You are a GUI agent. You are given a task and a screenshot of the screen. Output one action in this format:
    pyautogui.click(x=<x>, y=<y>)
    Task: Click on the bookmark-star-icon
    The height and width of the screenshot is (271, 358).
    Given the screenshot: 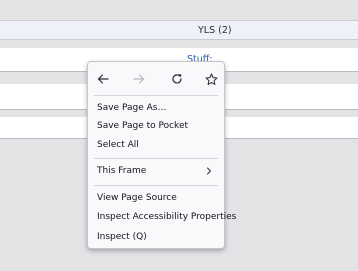 What is the action you would take?
    pyautogui.click(x=211, y=79)
    